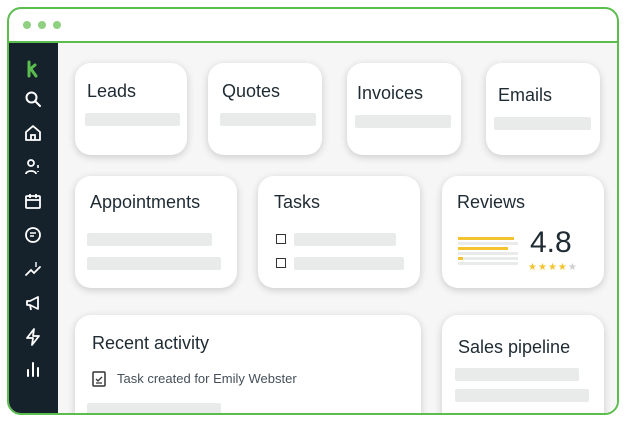  Describe the element at coordinates (491, 202) in the screenshot. I see `reviews-title: Reviews` at that location.